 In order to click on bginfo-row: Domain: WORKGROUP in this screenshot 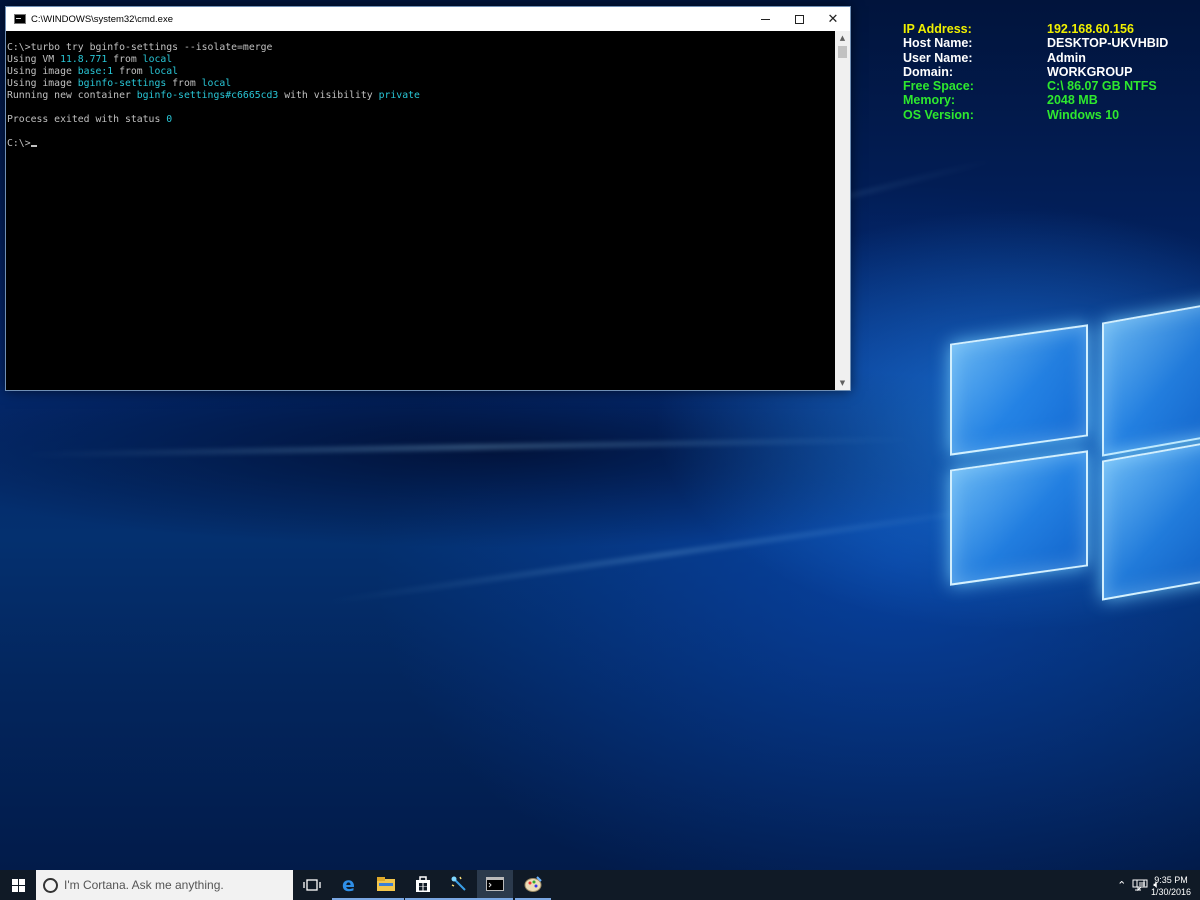, I will do `click(1048, 72)`.